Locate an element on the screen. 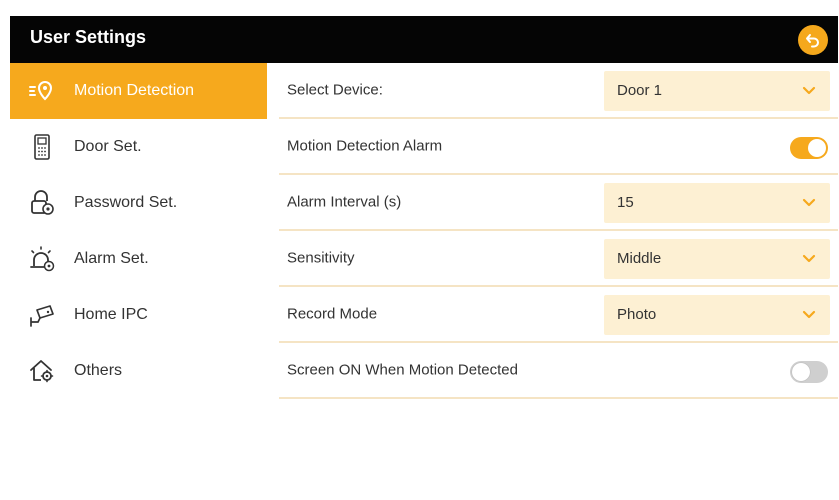 The width and height of the screenshot is (839, 500). header-bar: User Settings is located at coordinates (424, 39).